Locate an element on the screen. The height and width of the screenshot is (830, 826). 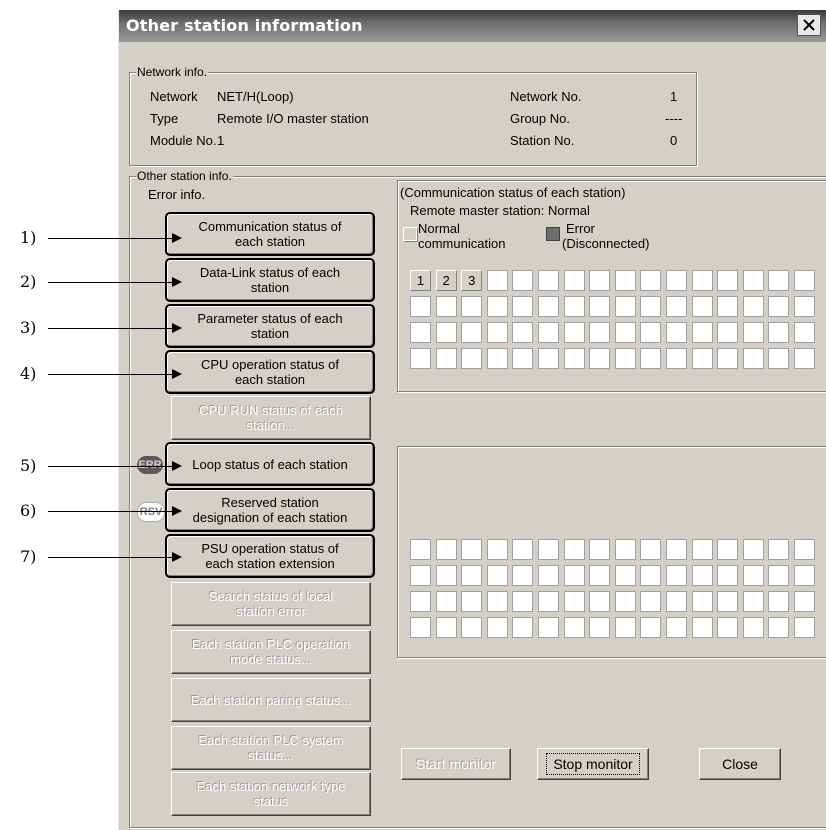
station-no-value: 0 is located at coordinates (674, 140).